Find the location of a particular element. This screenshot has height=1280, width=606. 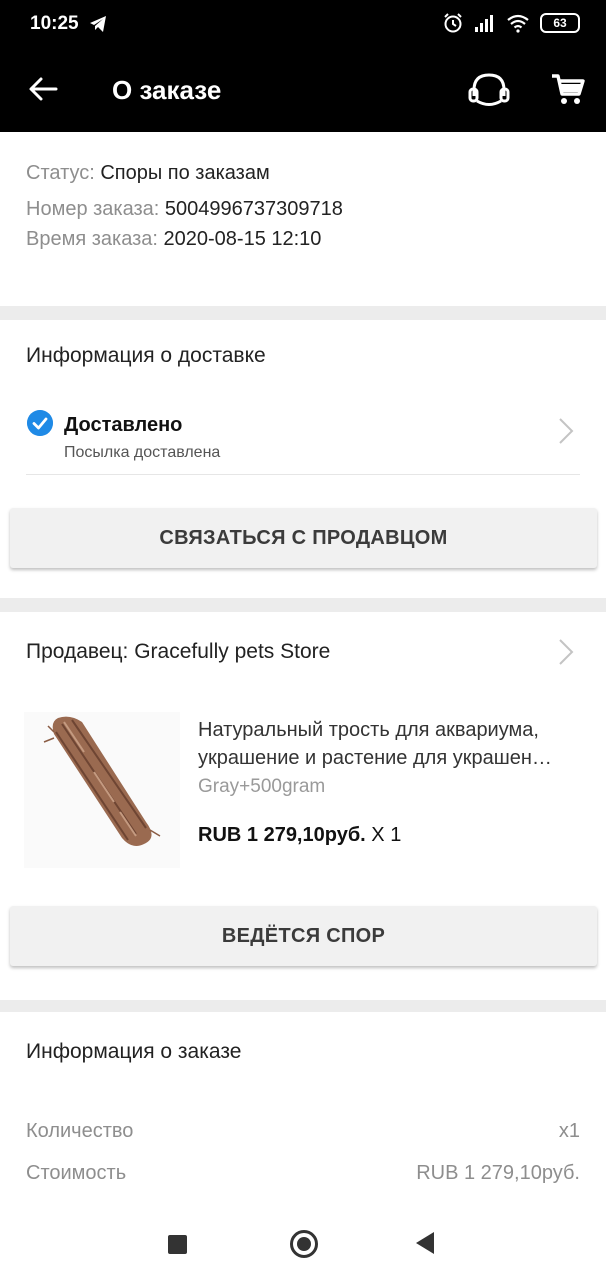

check-circle-icon is located at coordinates (40, 423).